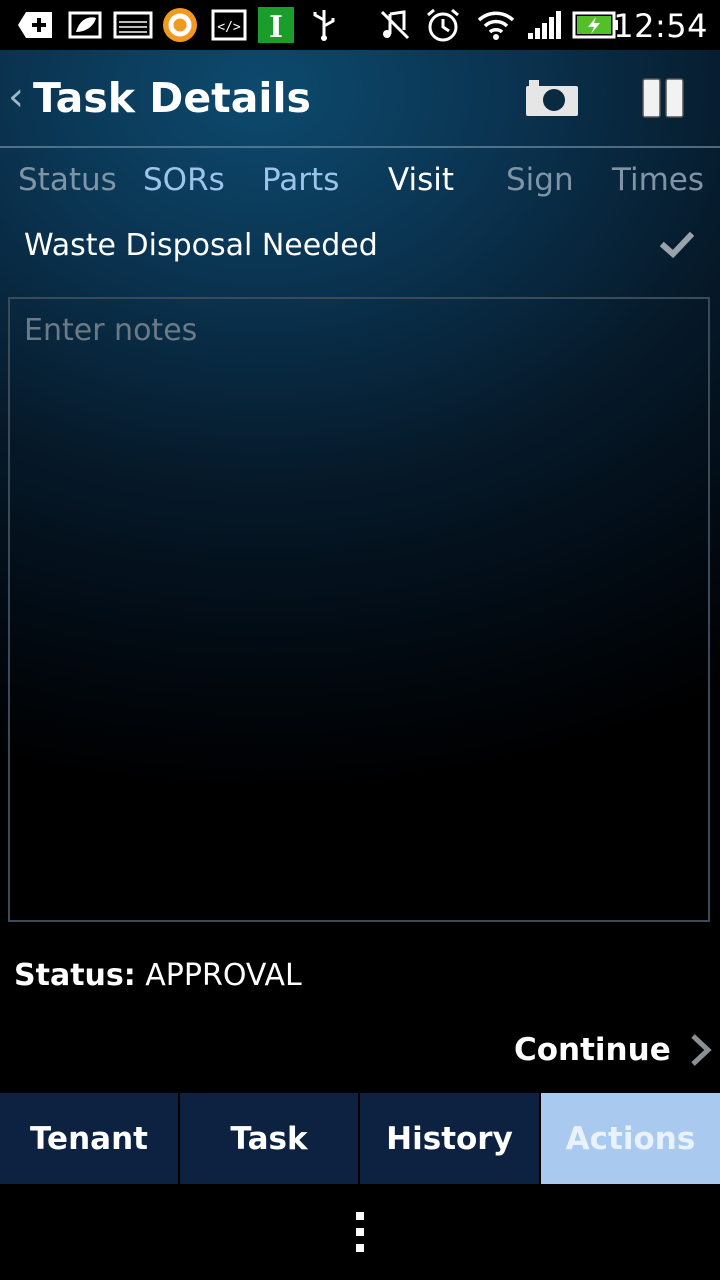 The width and height of the screenshot is (720, 1280). Describe the element at coordinates (663, 98) in the screenshot. I see `pause-icon` at that location.